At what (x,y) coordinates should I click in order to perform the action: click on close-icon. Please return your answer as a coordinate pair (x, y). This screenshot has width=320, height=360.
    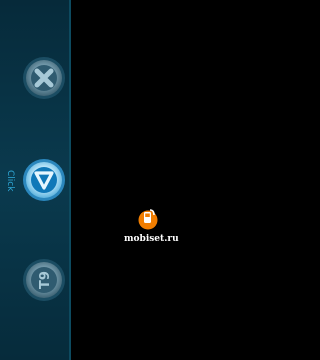
    Looking at the image, I should click on (44, 78).